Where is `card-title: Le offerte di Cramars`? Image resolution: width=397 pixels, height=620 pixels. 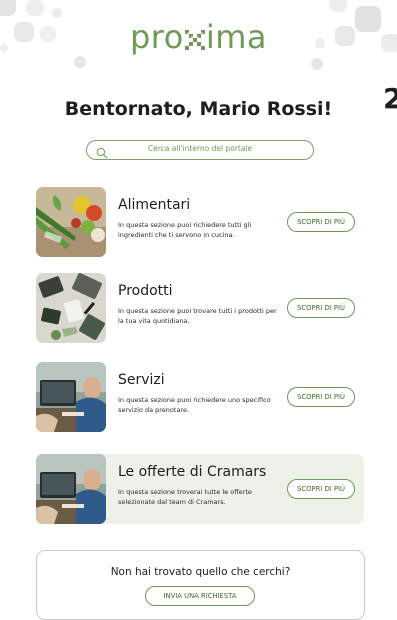 card-title: Le offerte di Cramars is located at coordinates (192, 472).